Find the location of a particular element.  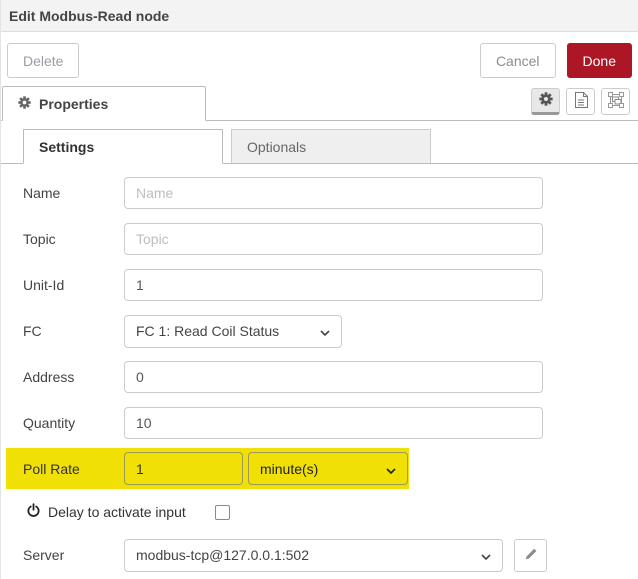

tab-properties: Properties is located at coordinates (104, 103).